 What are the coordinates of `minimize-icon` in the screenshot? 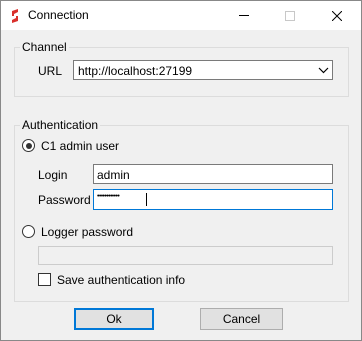 It's located at (244, 15).